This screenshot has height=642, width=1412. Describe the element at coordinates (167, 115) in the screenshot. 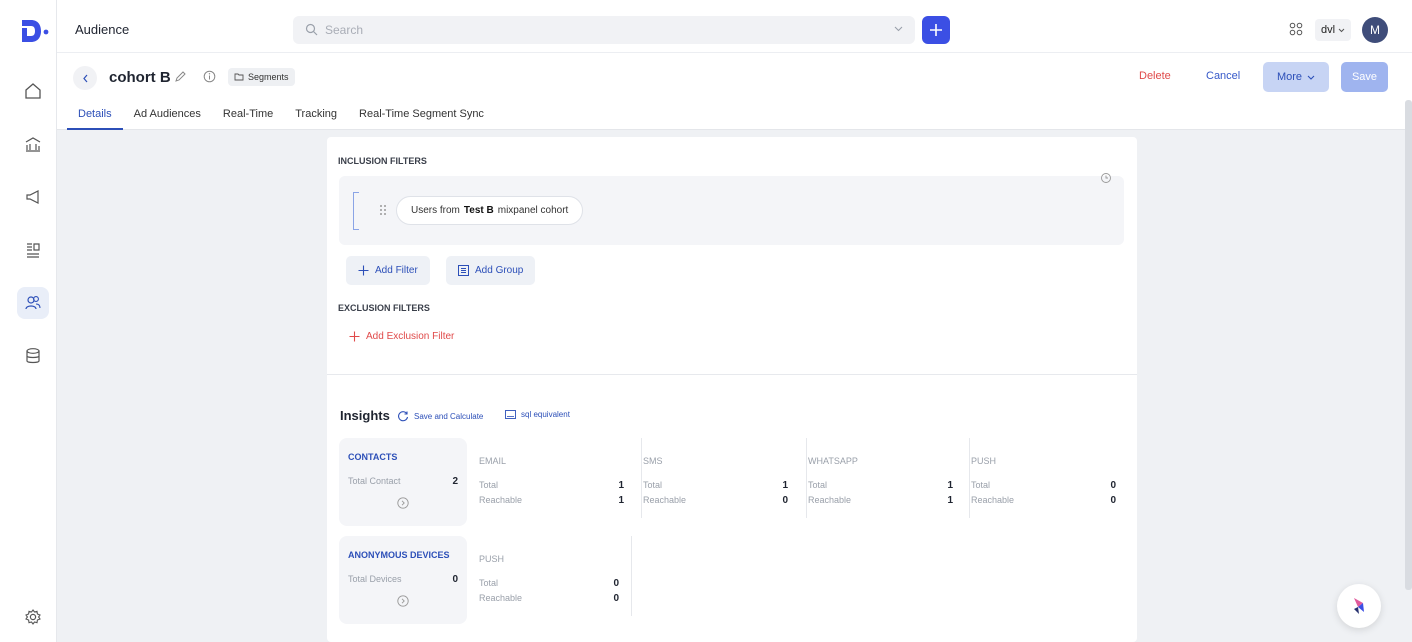

I see `tab-ad-audiences: Ad Audiences` at that location.